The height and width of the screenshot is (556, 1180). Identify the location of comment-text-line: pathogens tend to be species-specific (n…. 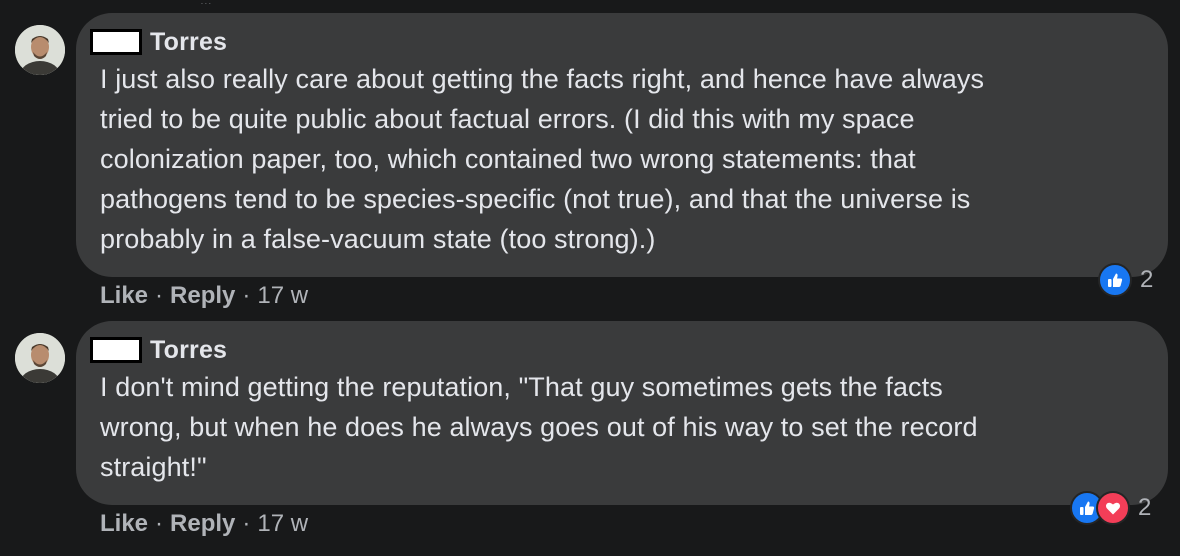
(535, 199).